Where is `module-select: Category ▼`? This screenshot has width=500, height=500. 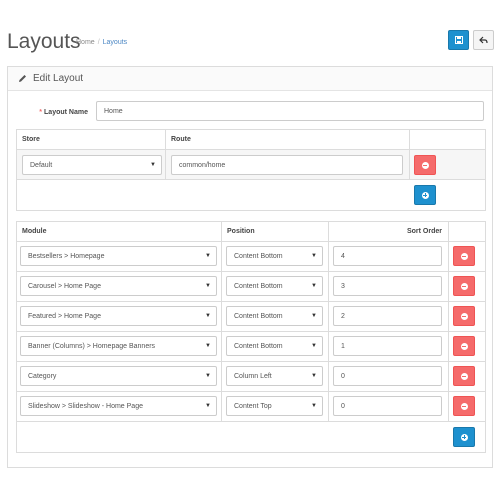 module-select: Category ▼ is located at coordinates (118, 376).